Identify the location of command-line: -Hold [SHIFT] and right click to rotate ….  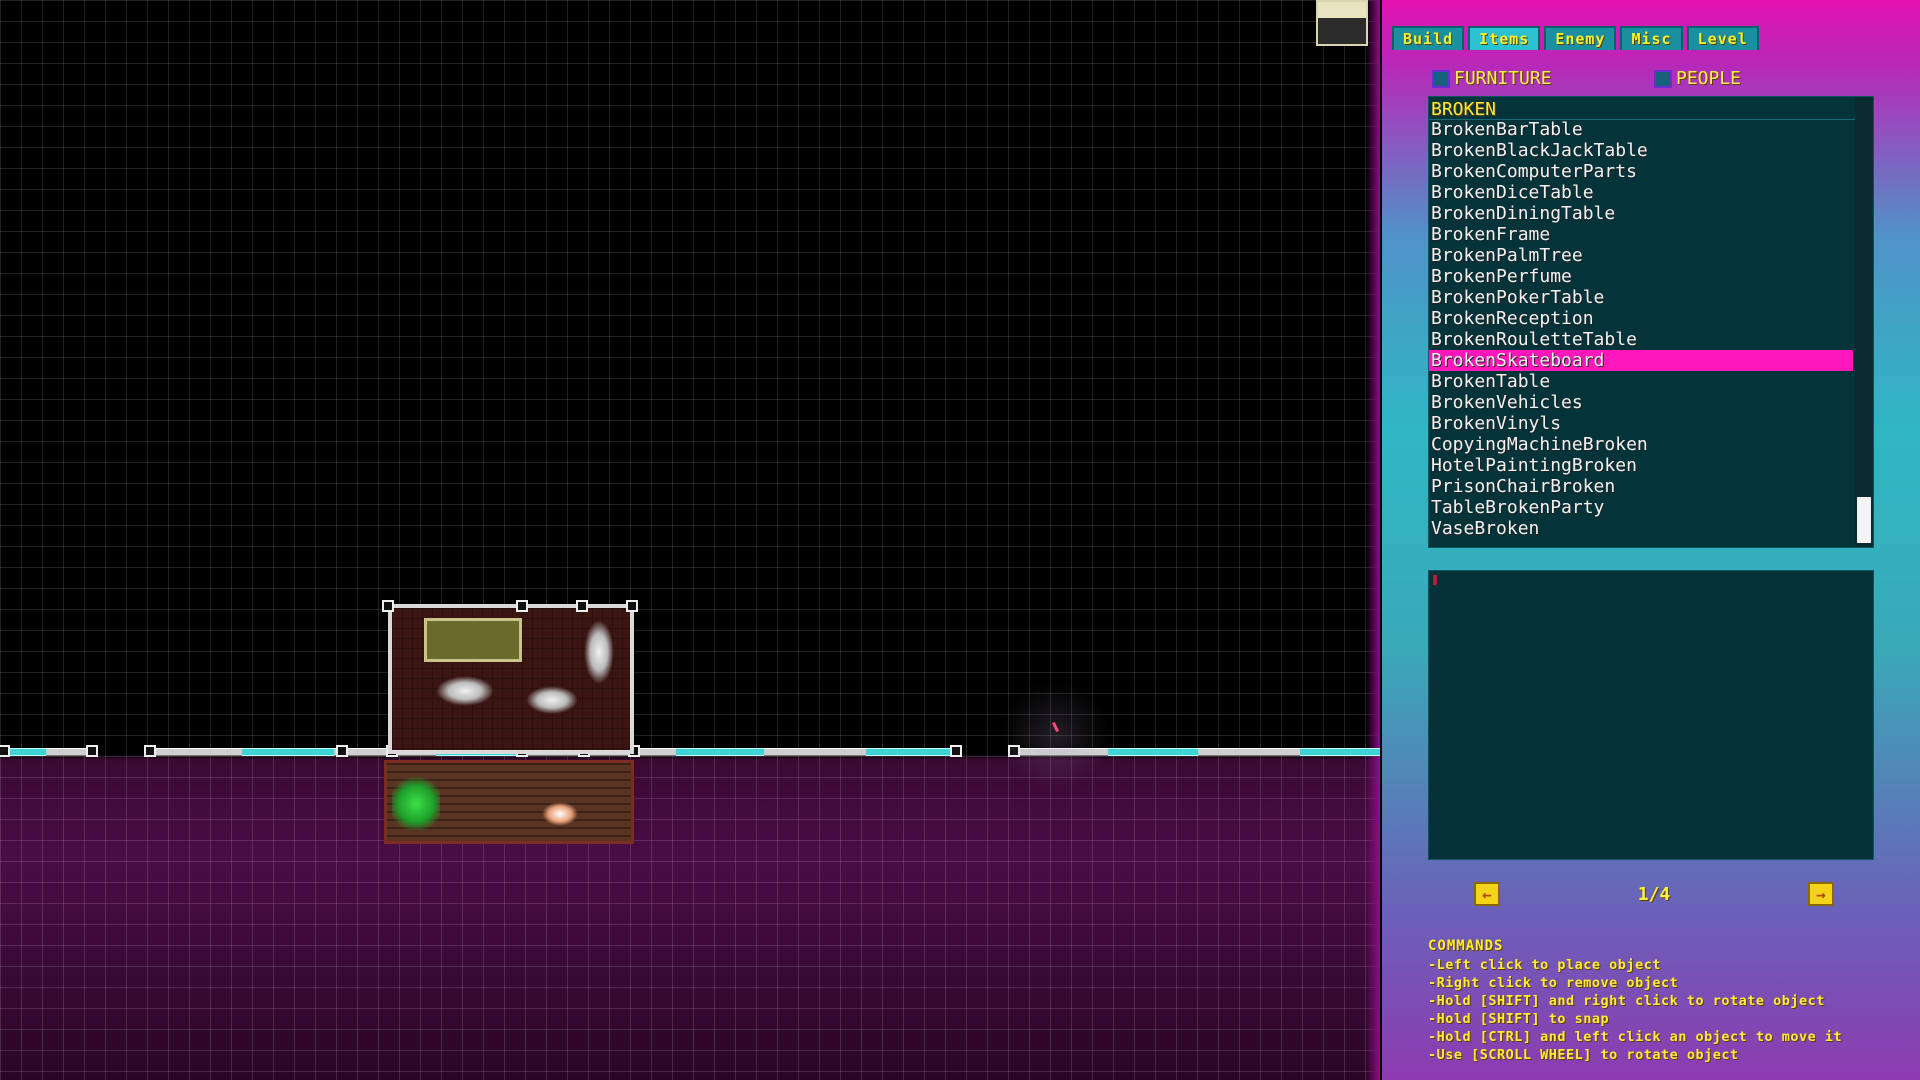
(1626, 1001).